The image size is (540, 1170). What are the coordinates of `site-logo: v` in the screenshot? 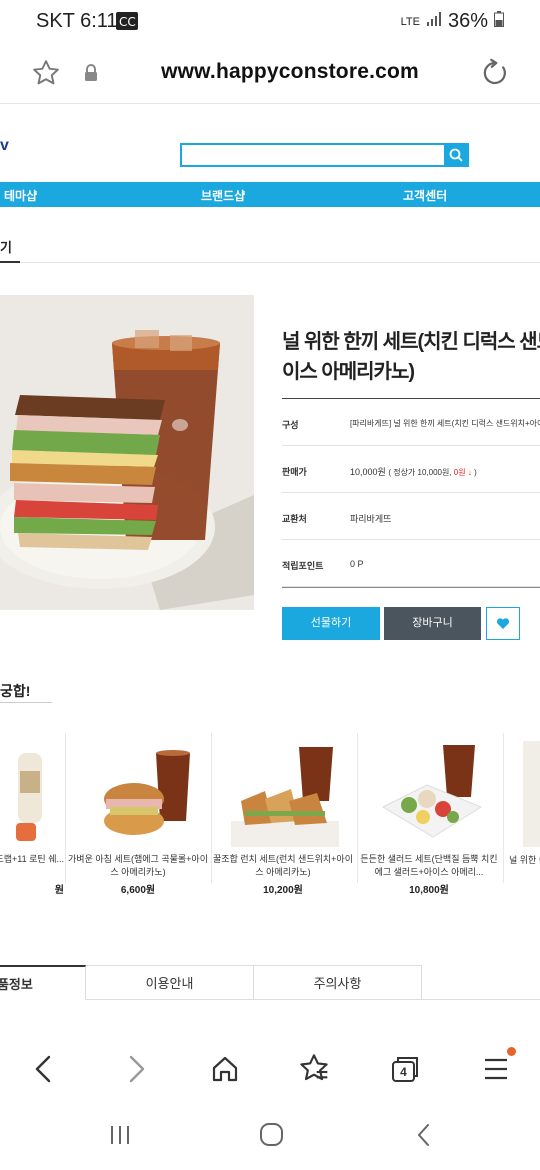 It's located at (4, 146).